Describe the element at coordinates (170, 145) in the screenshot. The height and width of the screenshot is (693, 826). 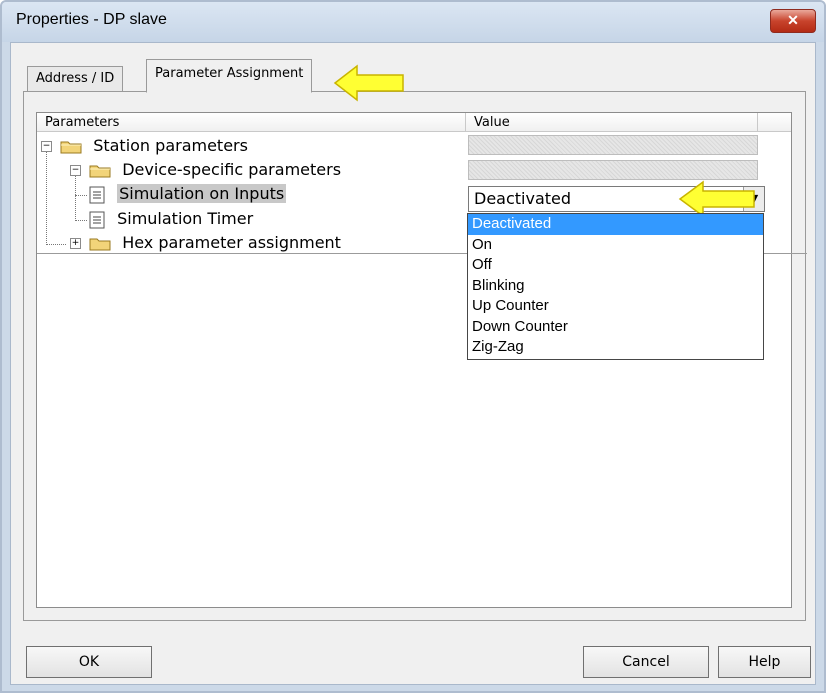
I see `tree-label: Station parameters` at that location.